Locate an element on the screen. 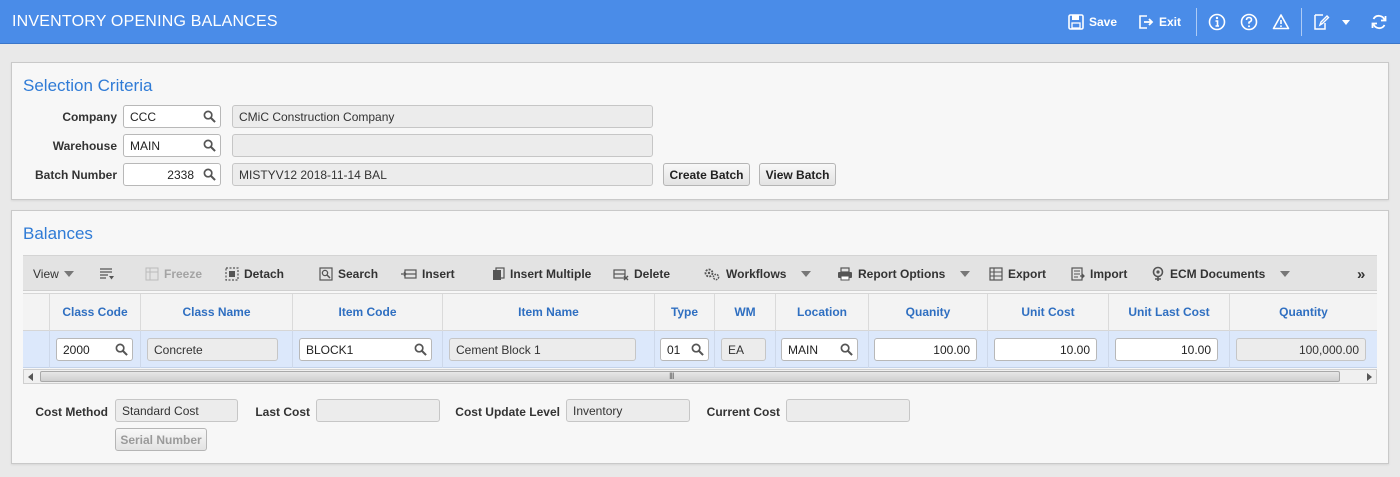 The image size is (1400, 477). gears-icon is located at coordinates (712, 274).